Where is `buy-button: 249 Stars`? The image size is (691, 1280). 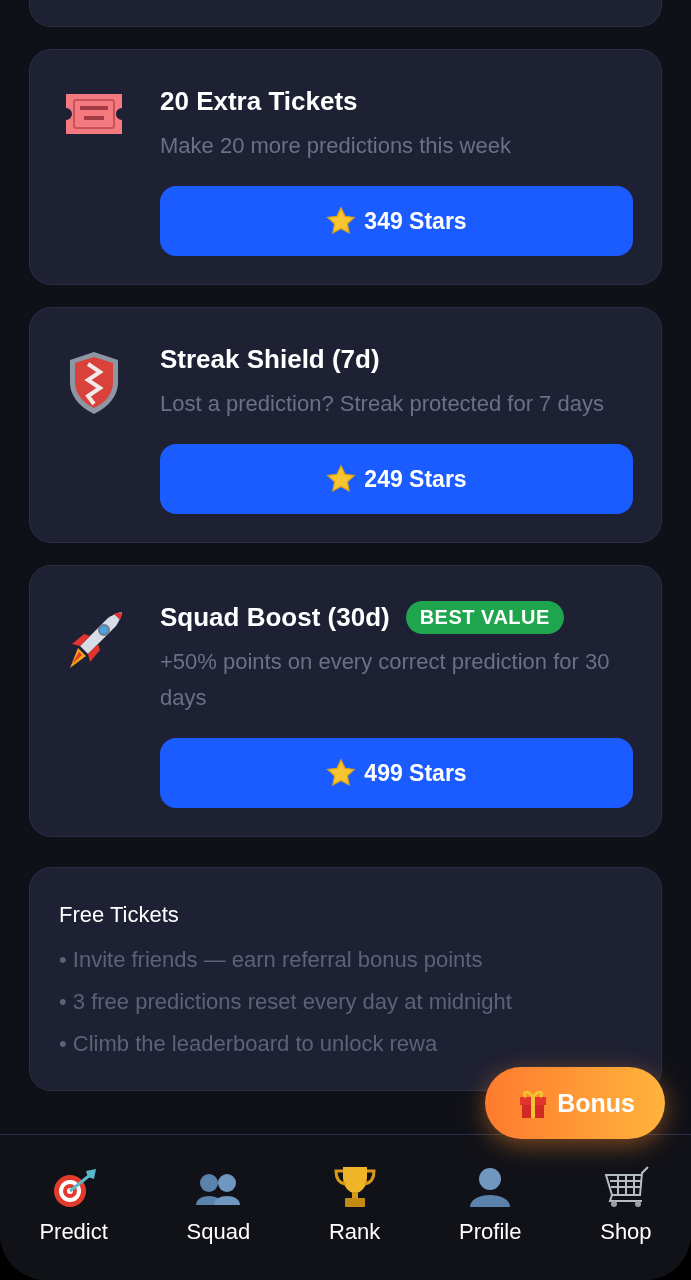 buy-button: 249 Stars is located at coordinates (396, 479).